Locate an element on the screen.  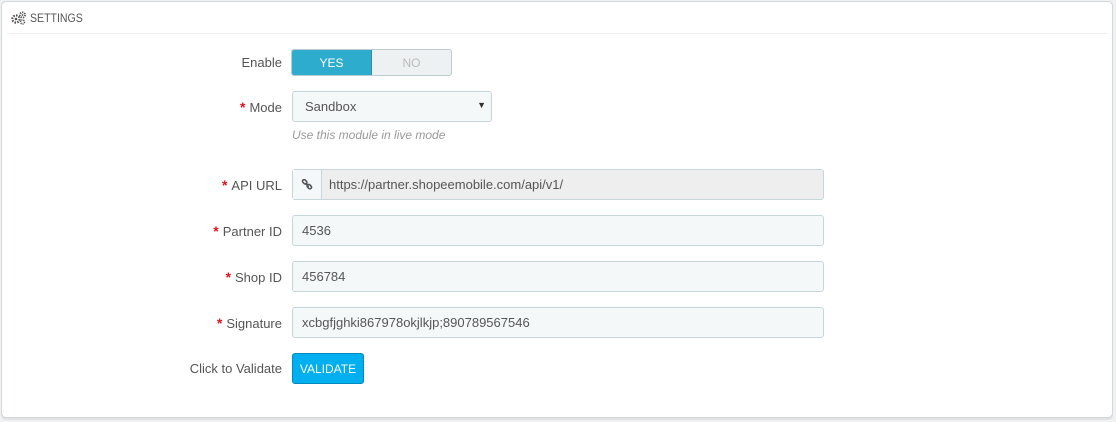
mode-select-value: Sandbox is located at coordinates (331, 106).